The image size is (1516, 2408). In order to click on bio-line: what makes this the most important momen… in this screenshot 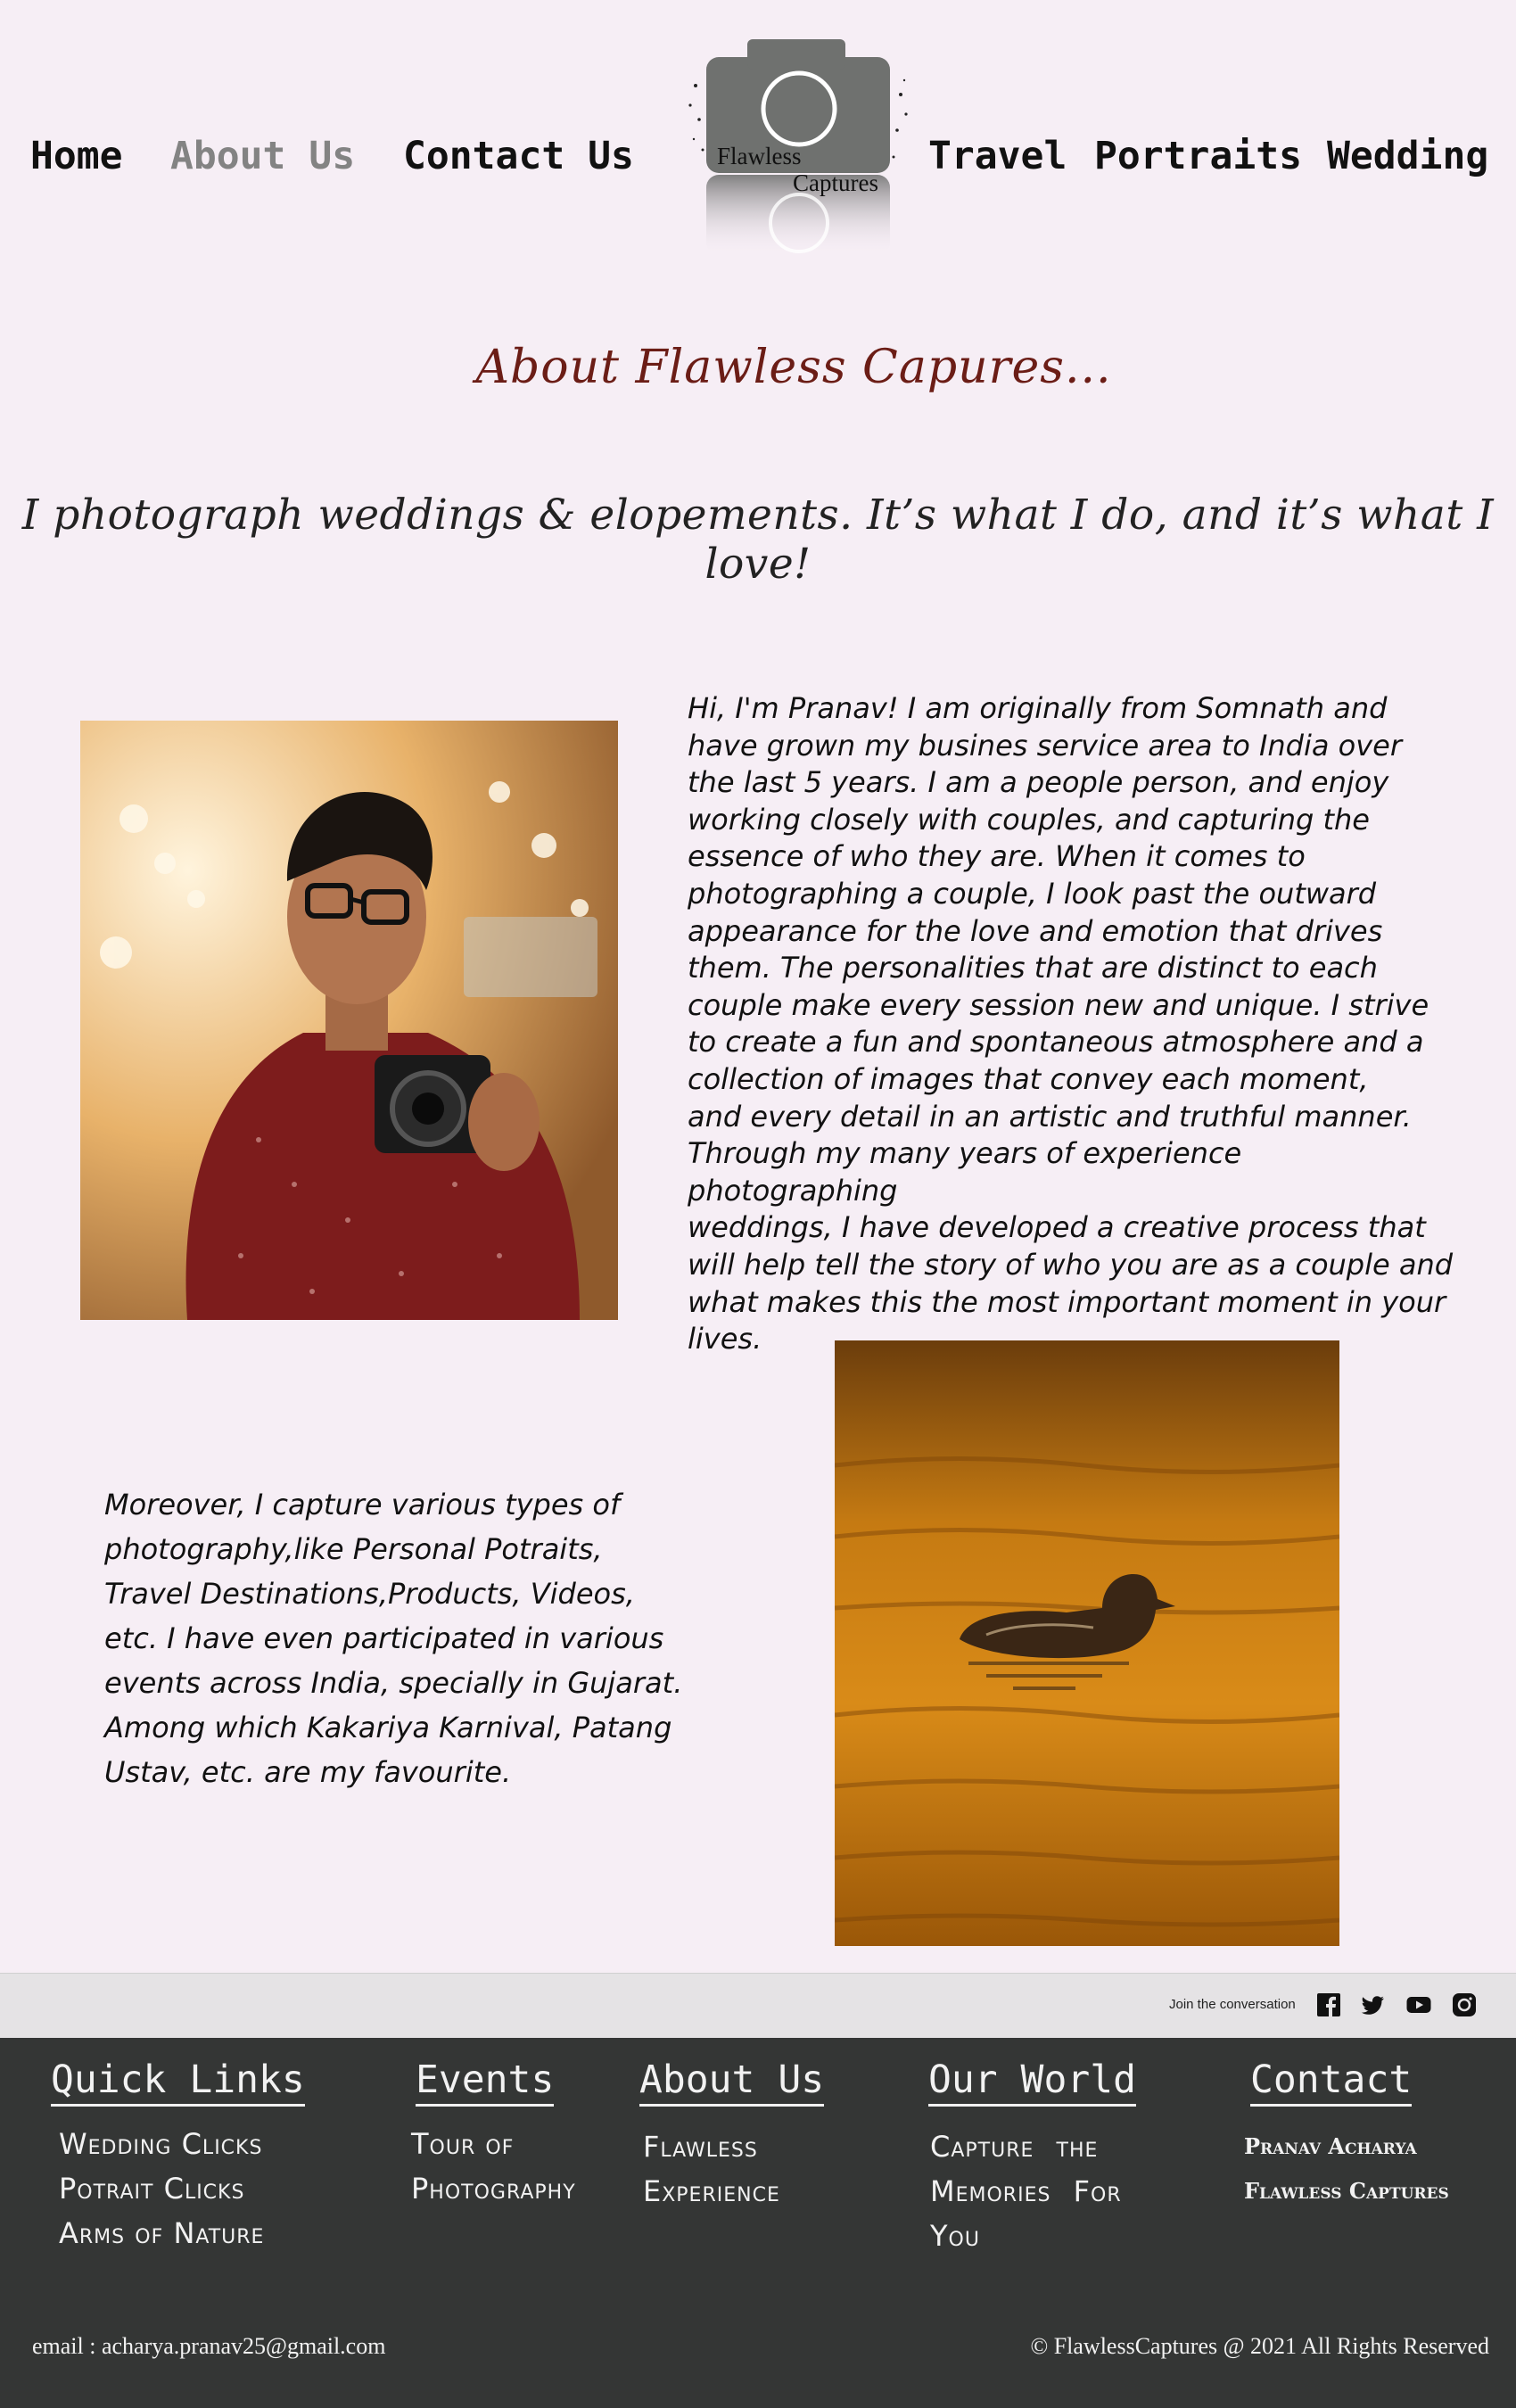, I will do `click(1067, 1301)`.